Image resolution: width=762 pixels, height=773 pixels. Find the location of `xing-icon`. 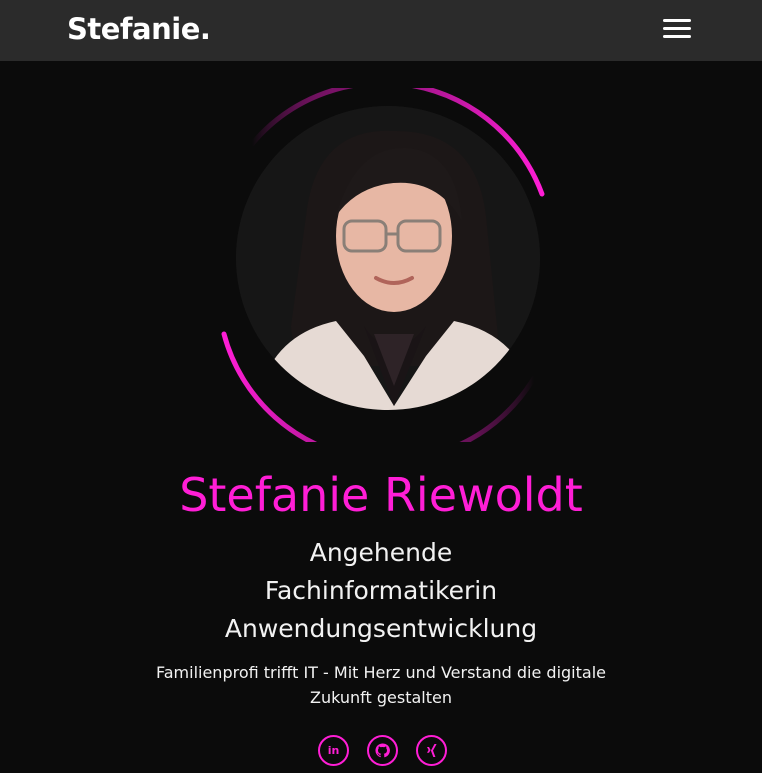

xing-icon is located at coordinates (431, 750).